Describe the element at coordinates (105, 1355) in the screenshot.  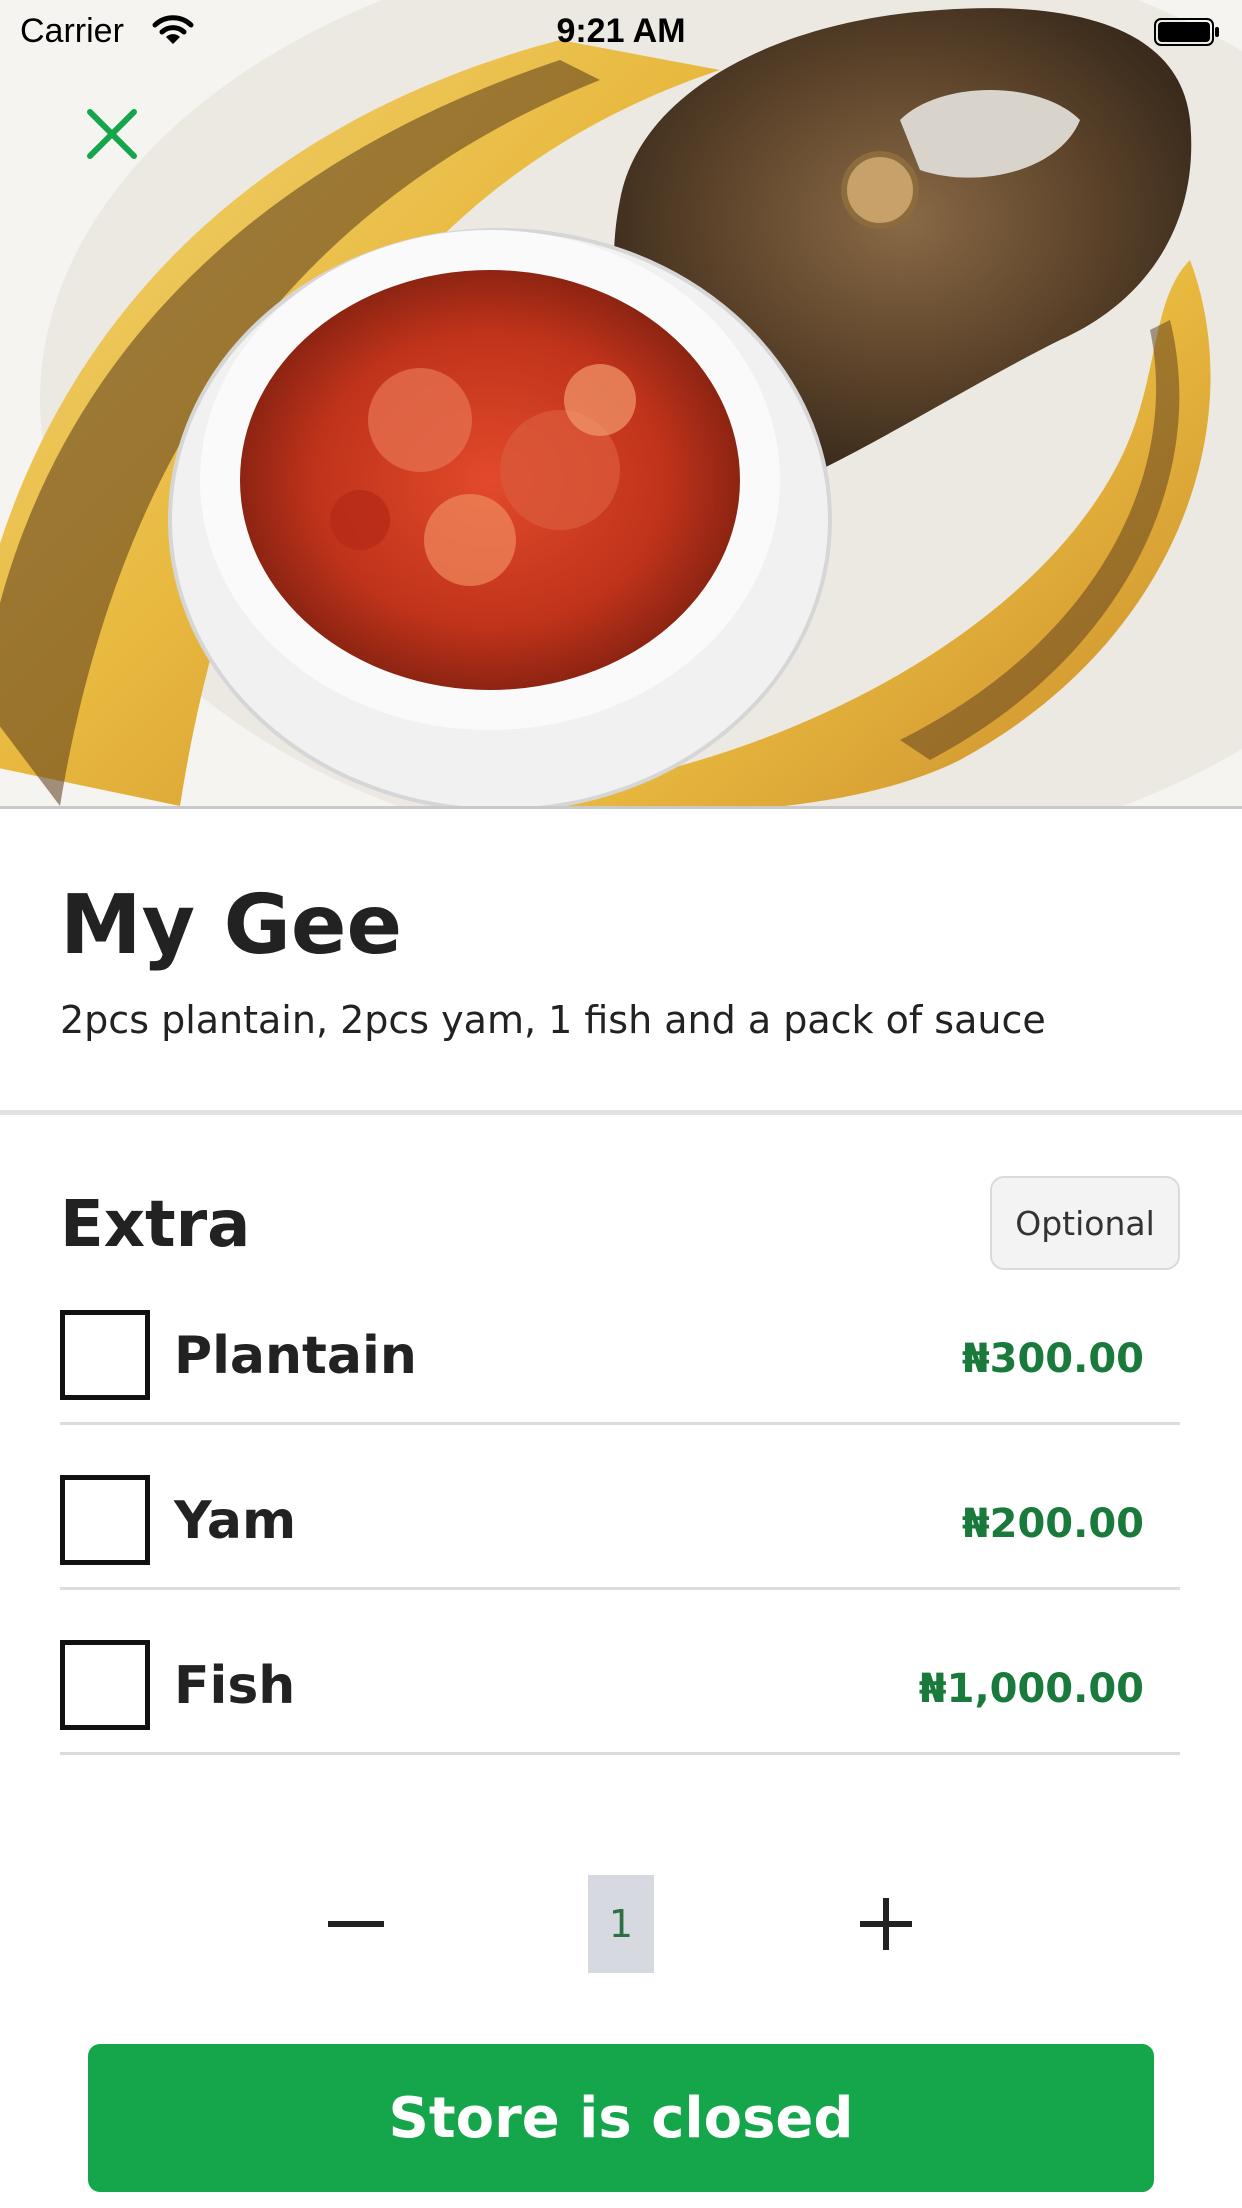
I see `plantain-checkbox` at that location.